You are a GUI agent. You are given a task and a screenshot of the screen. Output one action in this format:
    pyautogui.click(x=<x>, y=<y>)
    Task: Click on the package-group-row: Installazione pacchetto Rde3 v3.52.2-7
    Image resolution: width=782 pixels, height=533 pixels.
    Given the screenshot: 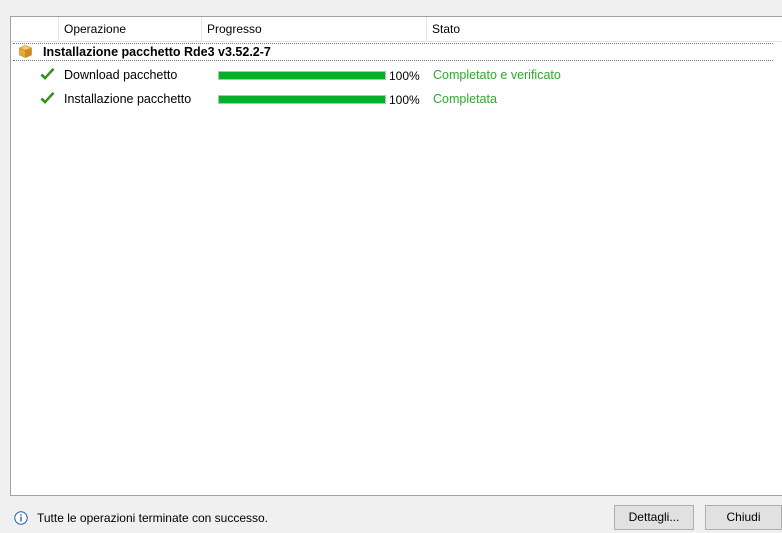 What is the action you would take?
    pyautogui.click(x=393, y=52)
    